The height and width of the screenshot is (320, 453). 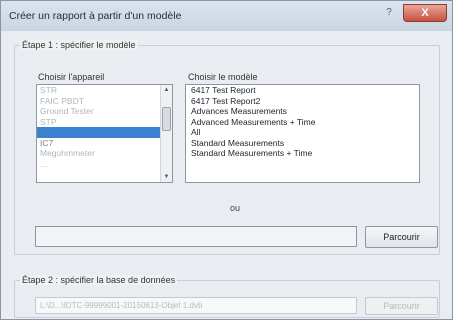 What do you see at coordinates (95, 16) in the screenshot?
I see `window-title: Créer un rapport à partir d'un modèle` at bounding box center [95, 16].